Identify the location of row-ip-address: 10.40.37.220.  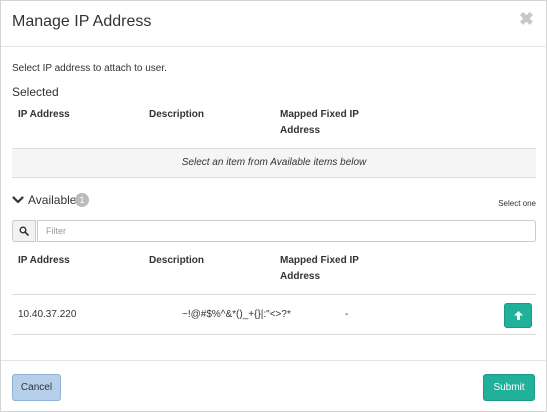
(47, 314).